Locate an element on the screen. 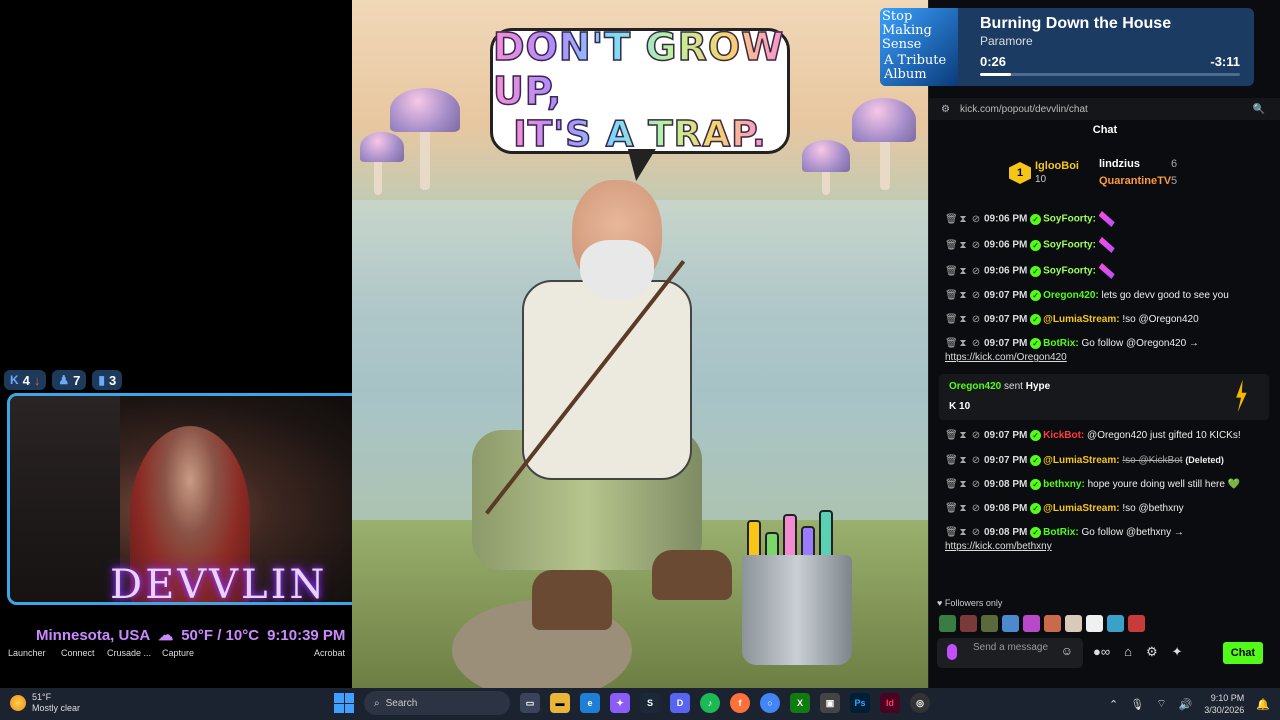 Image resolution: width=1280 pixels, height=720 pixels. app-icon: ▣ is located at coordinates (830, 703).